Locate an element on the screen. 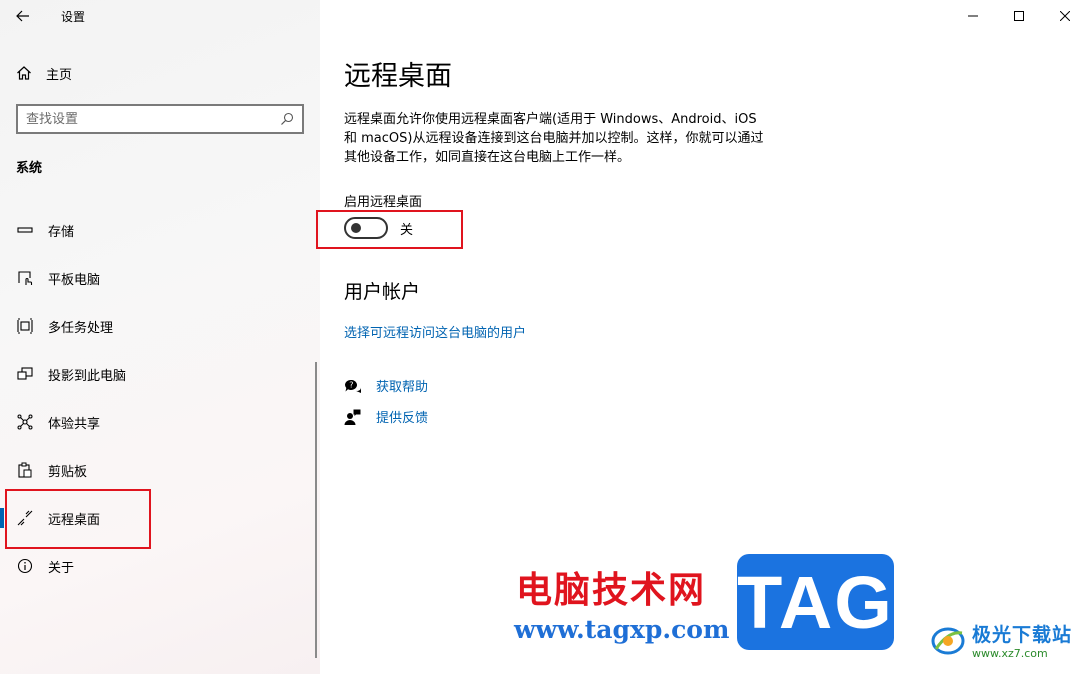 The width and height of the screenshot is (1088, 674). sidebar-item-label: 体验共享 is located at coordinates (74, 424).